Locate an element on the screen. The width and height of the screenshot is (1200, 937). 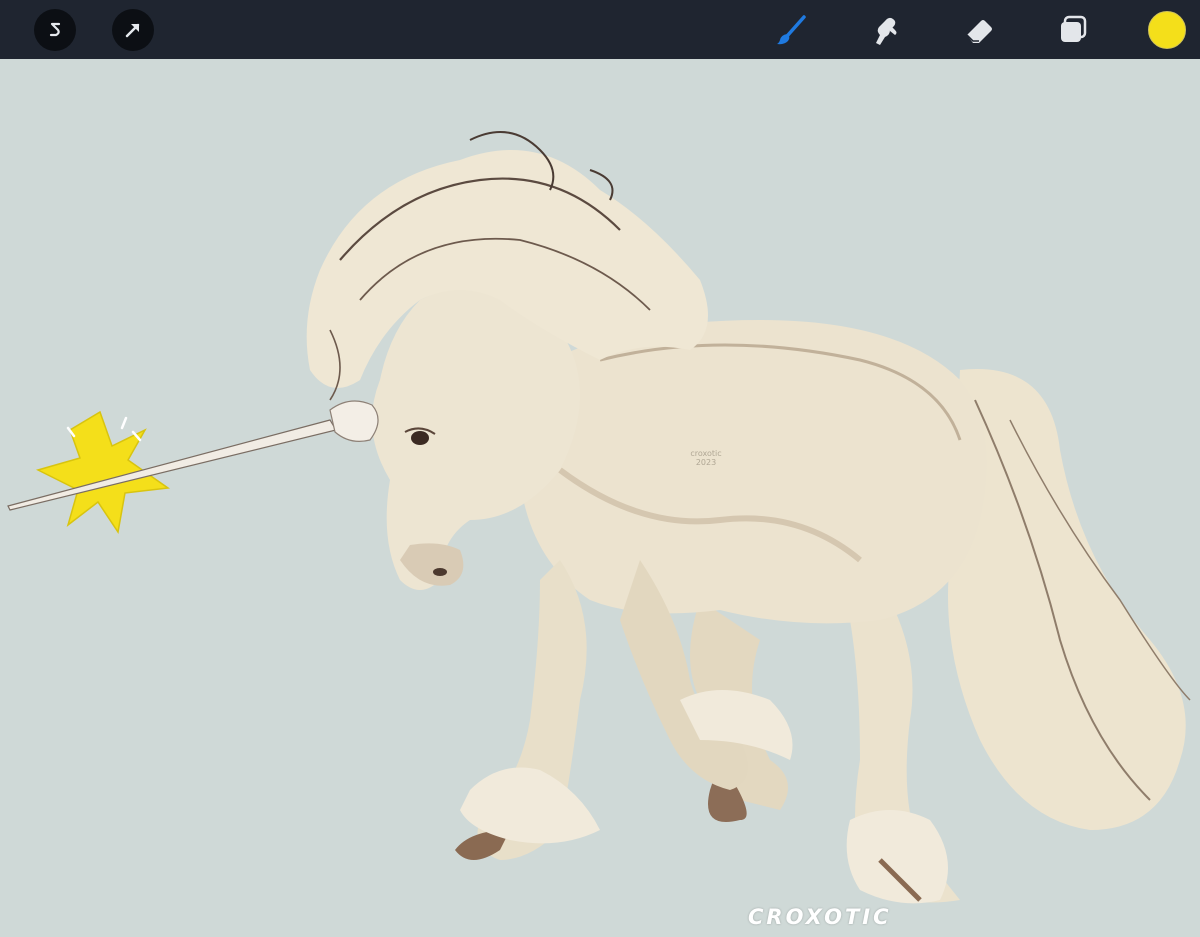
arrow-cursor-icon is located at coordinates (132, 30).